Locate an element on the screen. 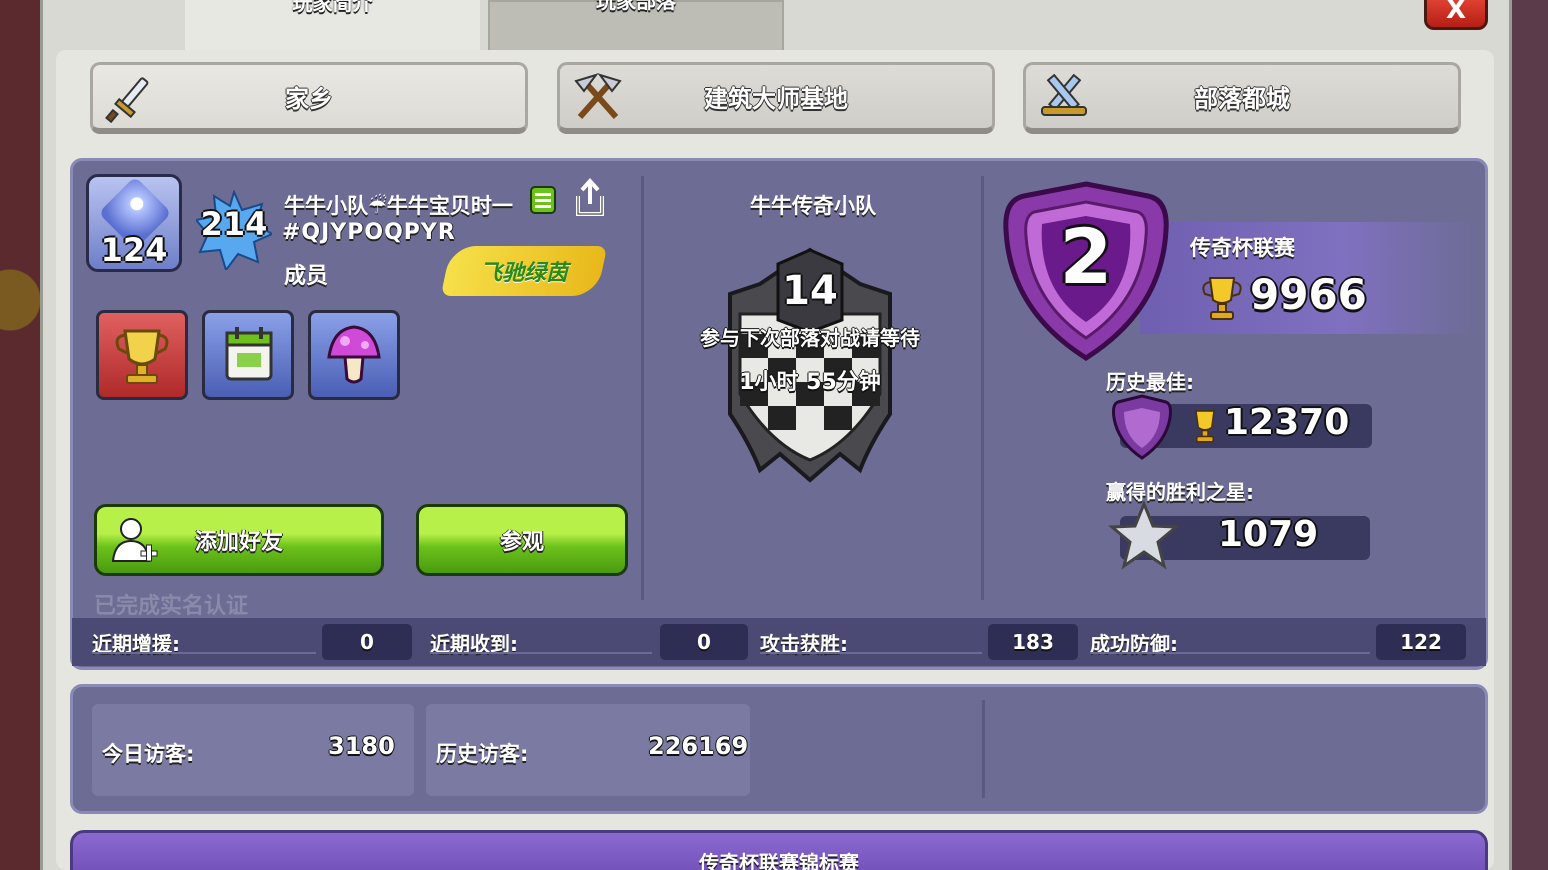 Image resolution: width=1548 pixels, height=870 pixels. close-icon: X is located at coordinates (1456, 12).